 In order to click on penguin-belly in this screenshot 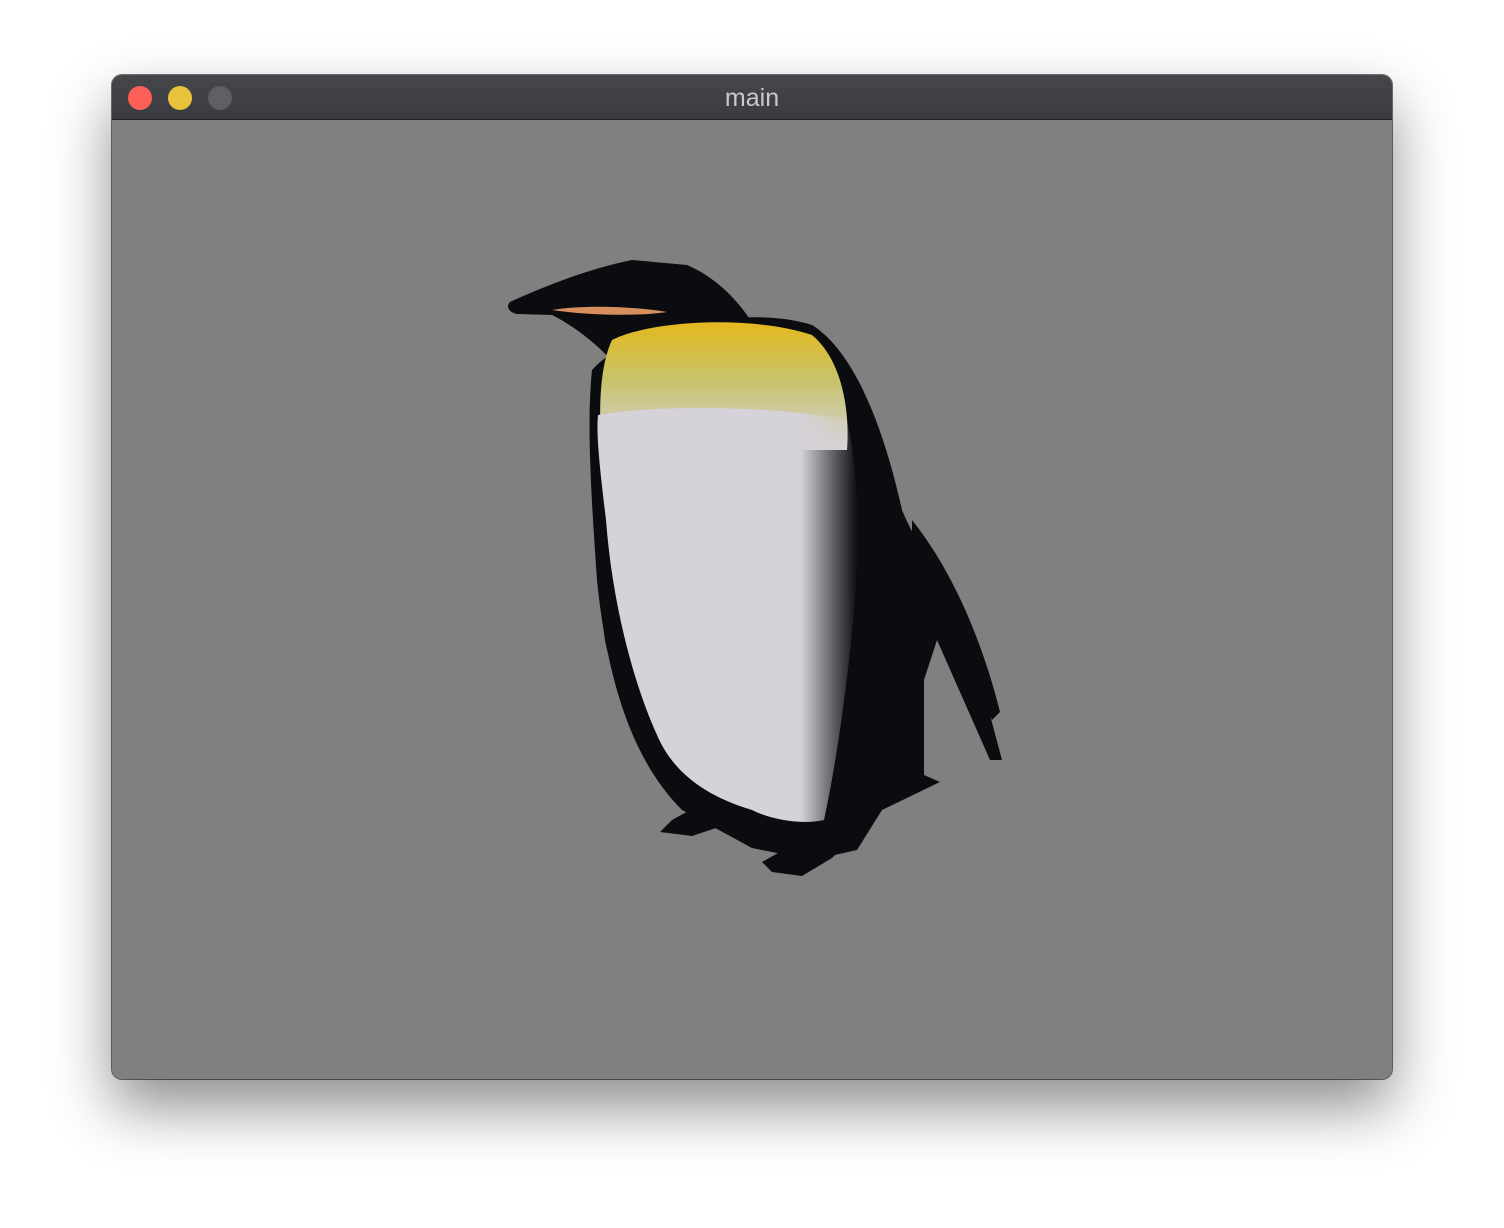, I will do `click(727, 615)`.